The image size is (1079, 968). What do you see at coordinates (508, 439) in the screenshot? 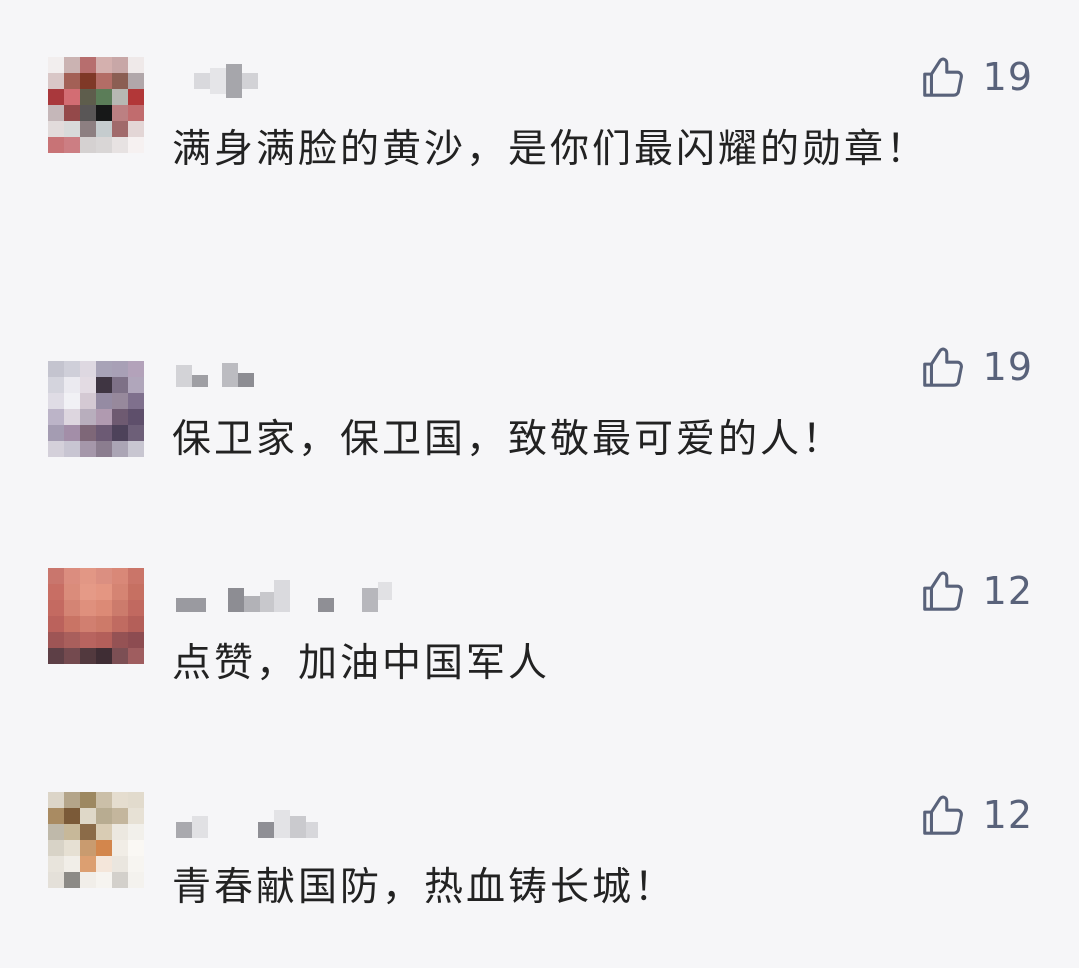
I see `comment-text: 保卫家，保卫国，致敬最可爱的人！` at bounding box center [508, 439].